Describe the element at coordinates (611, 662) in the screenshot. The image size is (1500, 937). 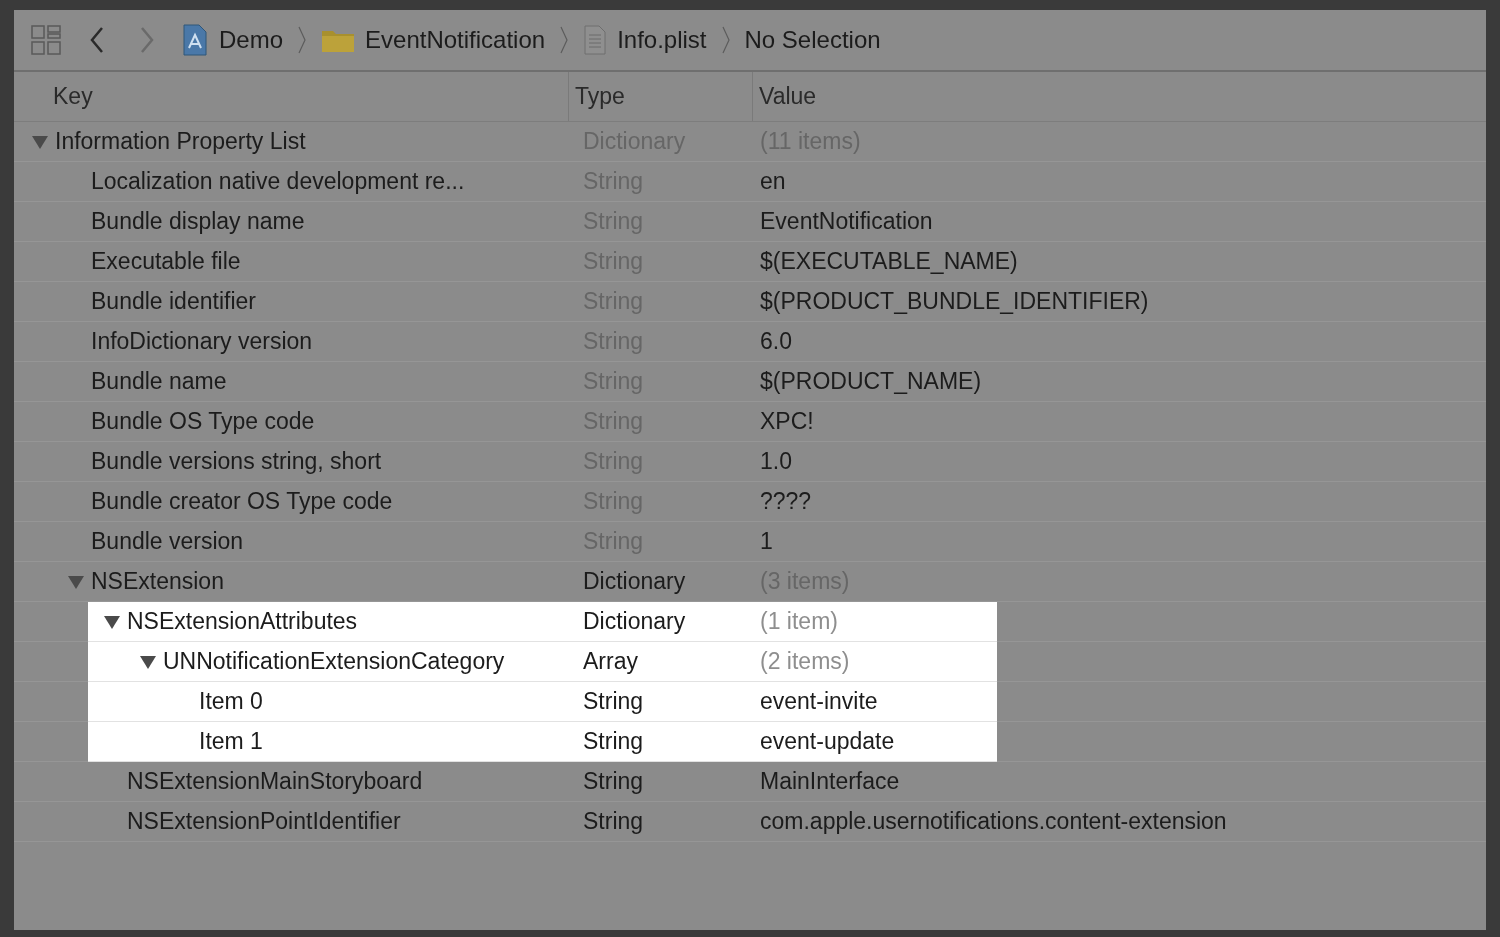
I see `type-cell-text: Array` at that location.